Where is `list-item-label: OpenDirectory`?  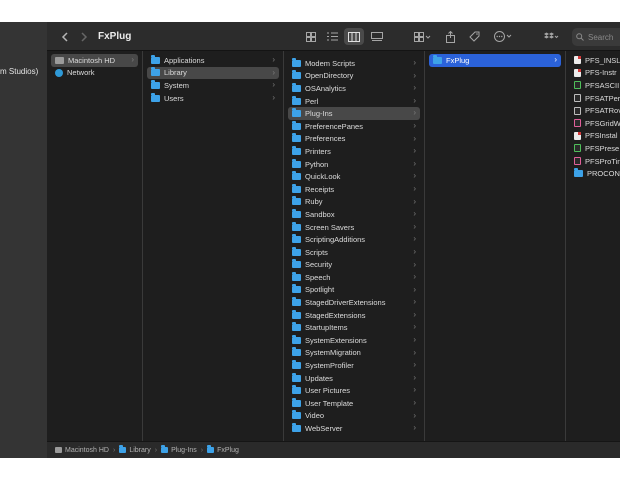
list-item-label: OpenDirectory is located at coordinates (329, 76).